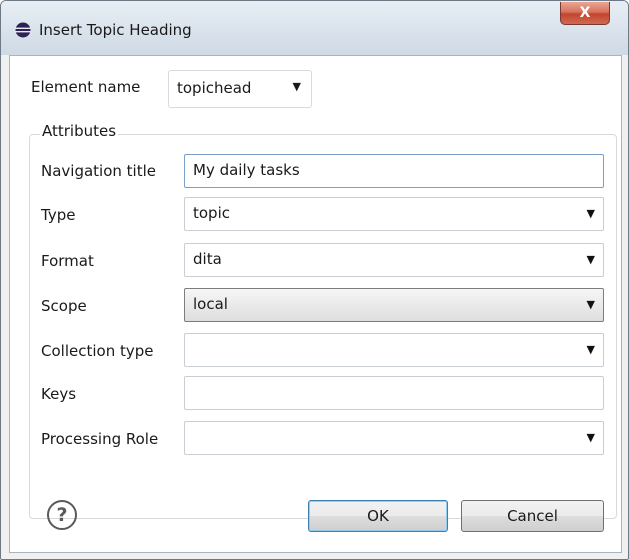  I want to click on processing-role-label: Processing Role, so click(100, 439).